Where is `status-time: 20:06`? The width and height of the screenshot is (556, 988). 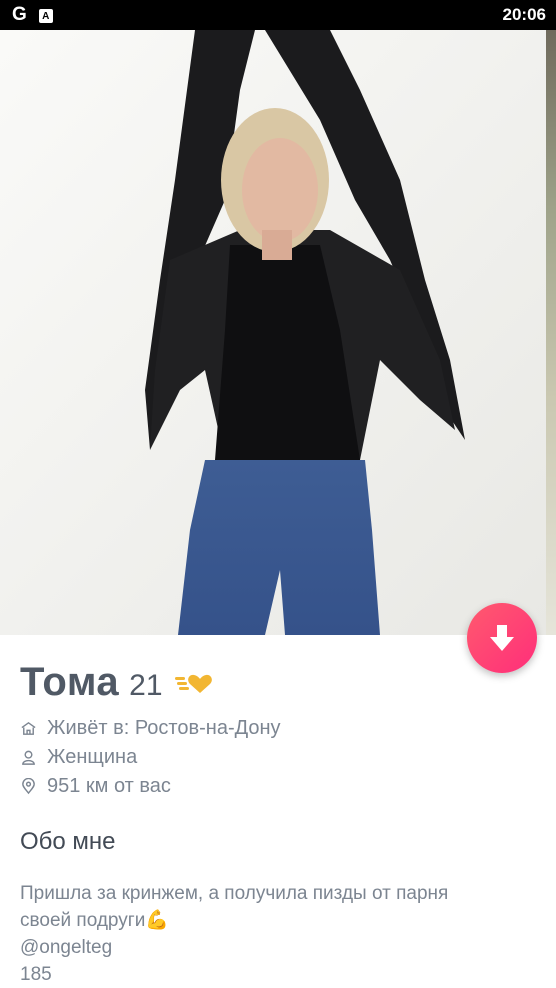 status-time: 20:06 is located at coordinates (524, 14).